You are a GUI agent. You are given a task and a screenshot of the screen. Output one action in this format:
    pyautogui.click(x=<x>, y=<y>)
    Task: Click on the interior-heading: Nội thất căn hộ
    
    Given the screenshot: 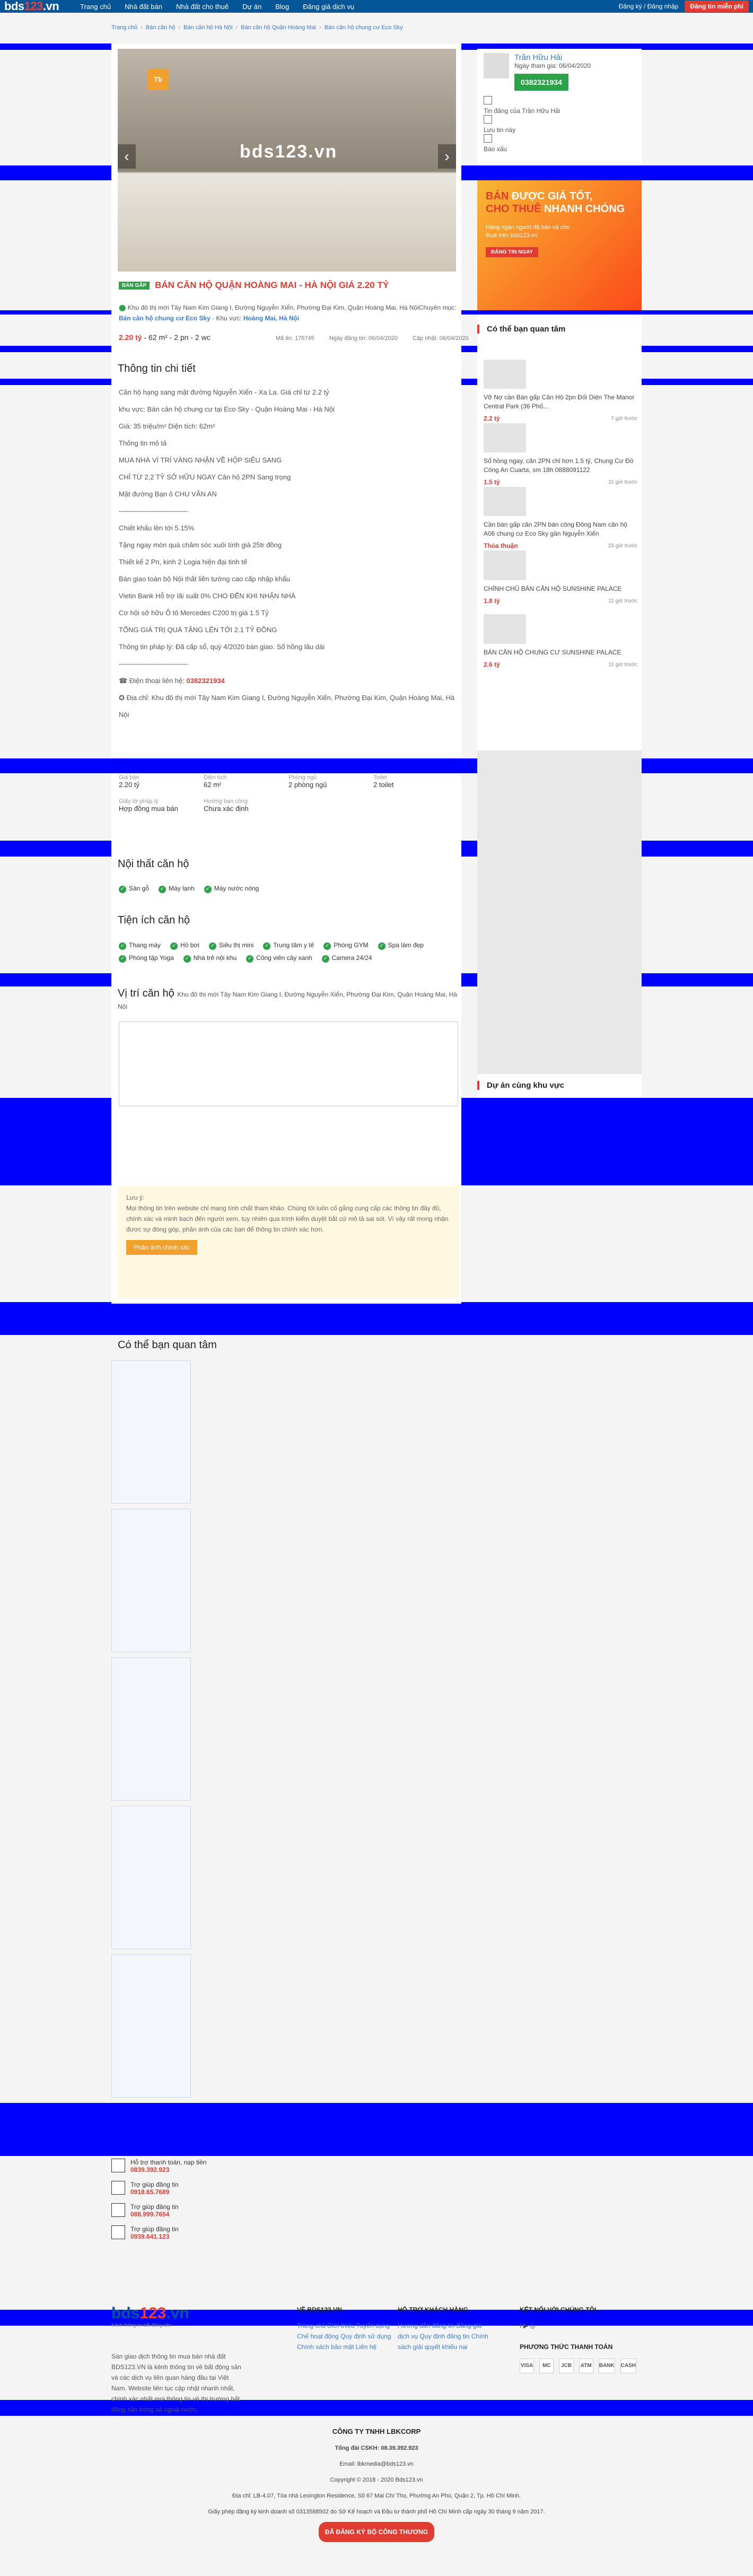 What is the action you would take?
    pyautogui.click(x=153, y=864)
    